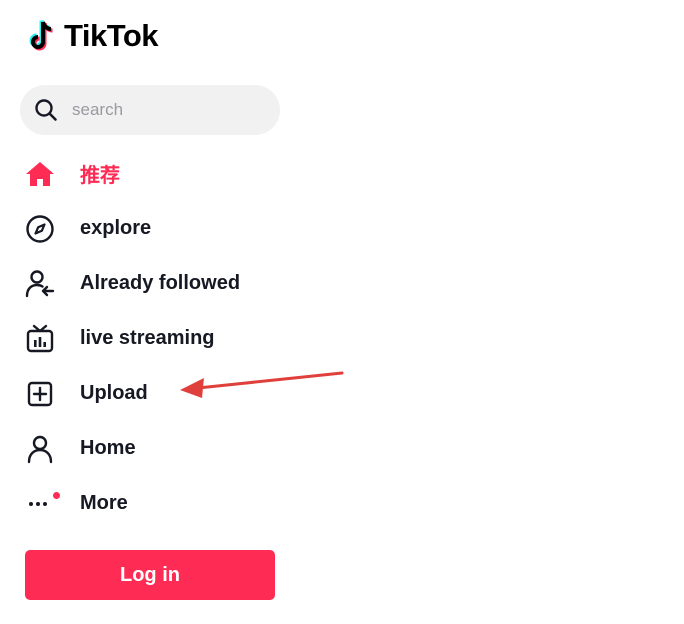  What do you see at coordinates (262, 384) in the screenshot?
I see `annotation-arrow` at bounding box center [262, 384].